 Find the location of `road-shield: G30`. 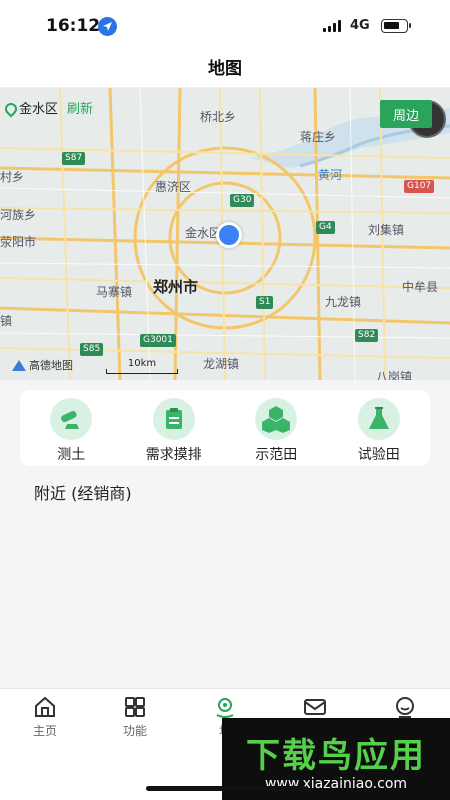

road-shield: G30 is located at coordinates (242, 200).